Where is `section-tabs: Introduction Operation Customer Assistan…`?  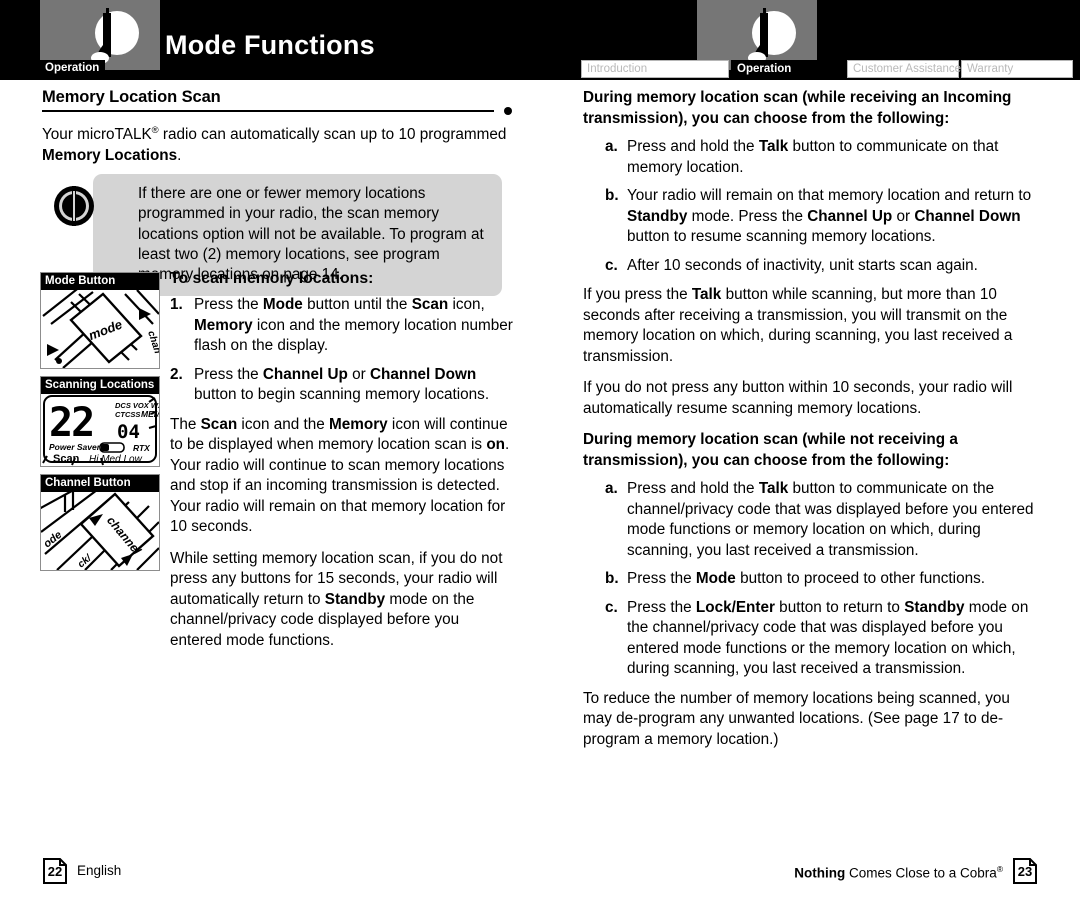 section-tabs: Introduction Operation Customer Assistan… is located at coordinates (828, 69).